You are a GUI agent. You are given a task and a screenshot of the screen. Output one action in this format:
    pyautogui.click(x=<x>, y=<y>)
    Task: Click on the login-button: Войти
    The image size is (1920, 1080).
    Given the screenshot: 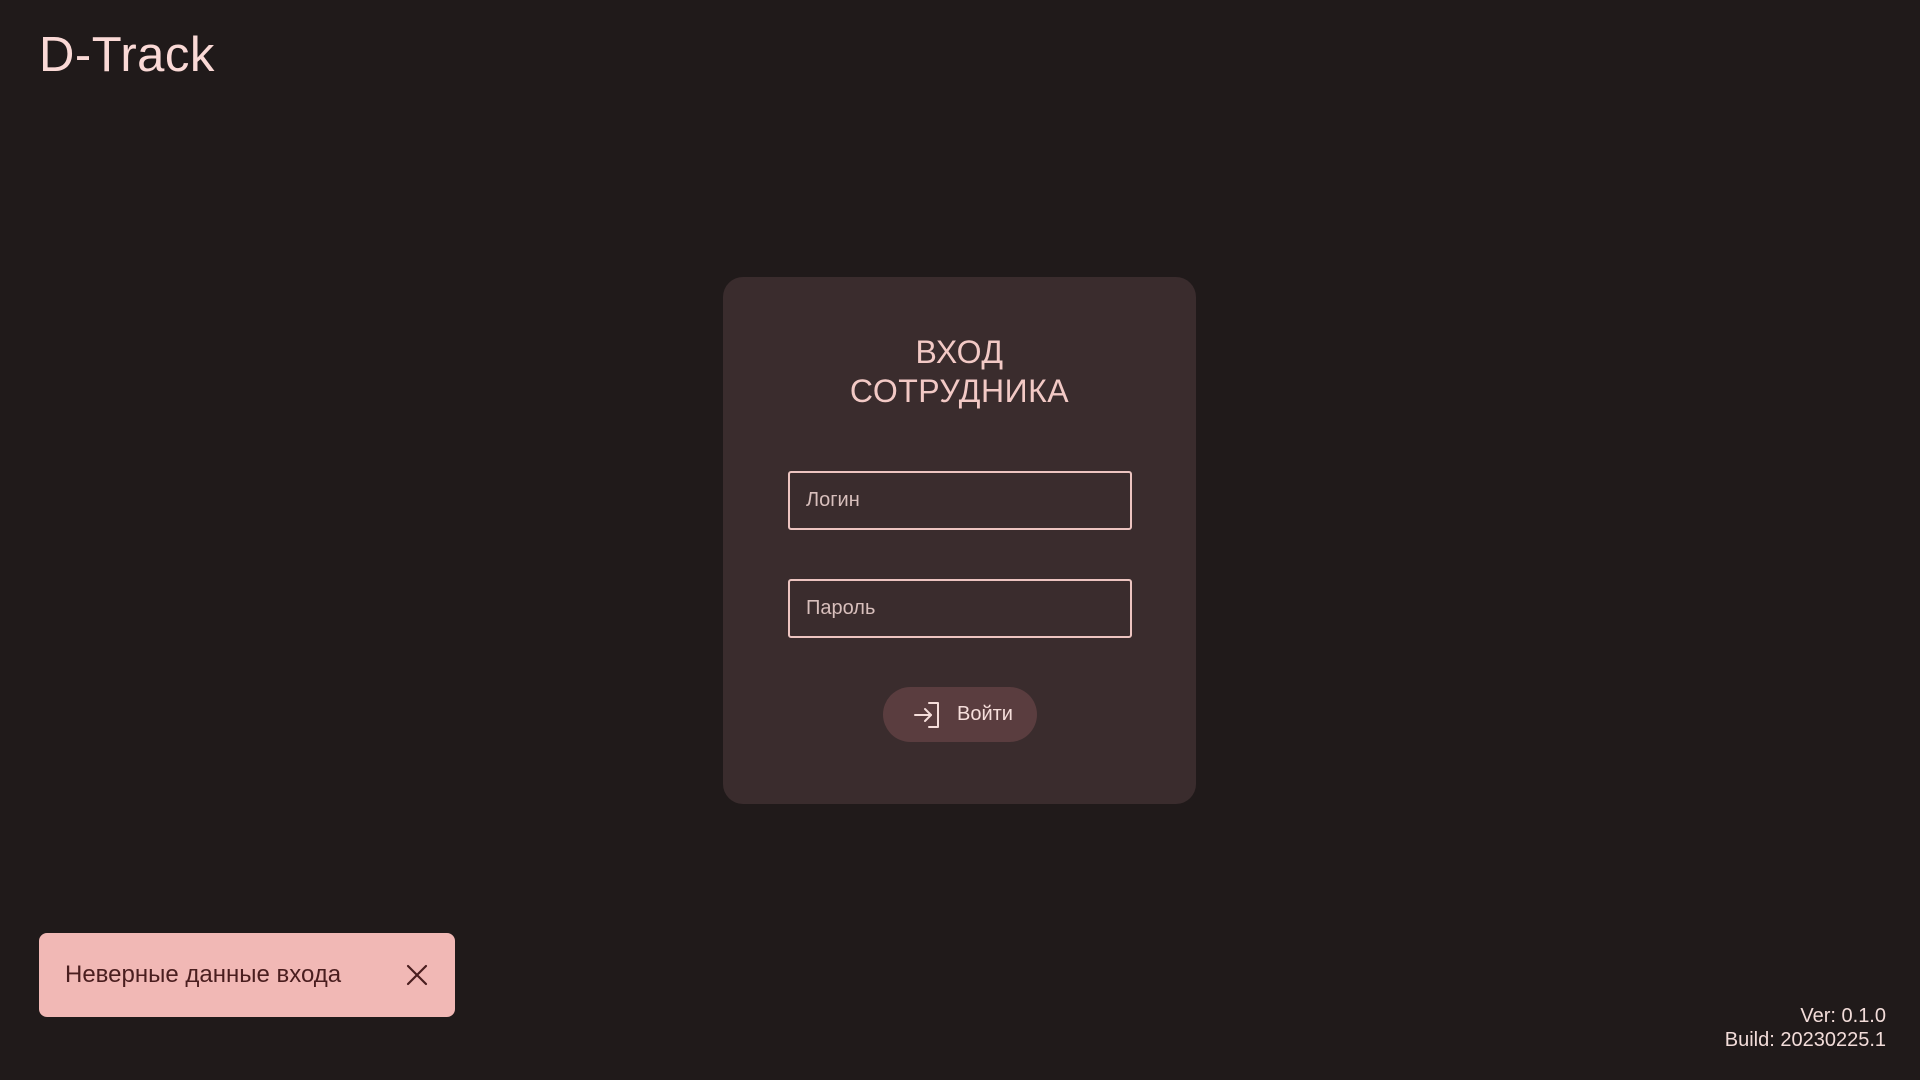 What is the action you would take?
    pyautogui.click(x=960, y=714)
    